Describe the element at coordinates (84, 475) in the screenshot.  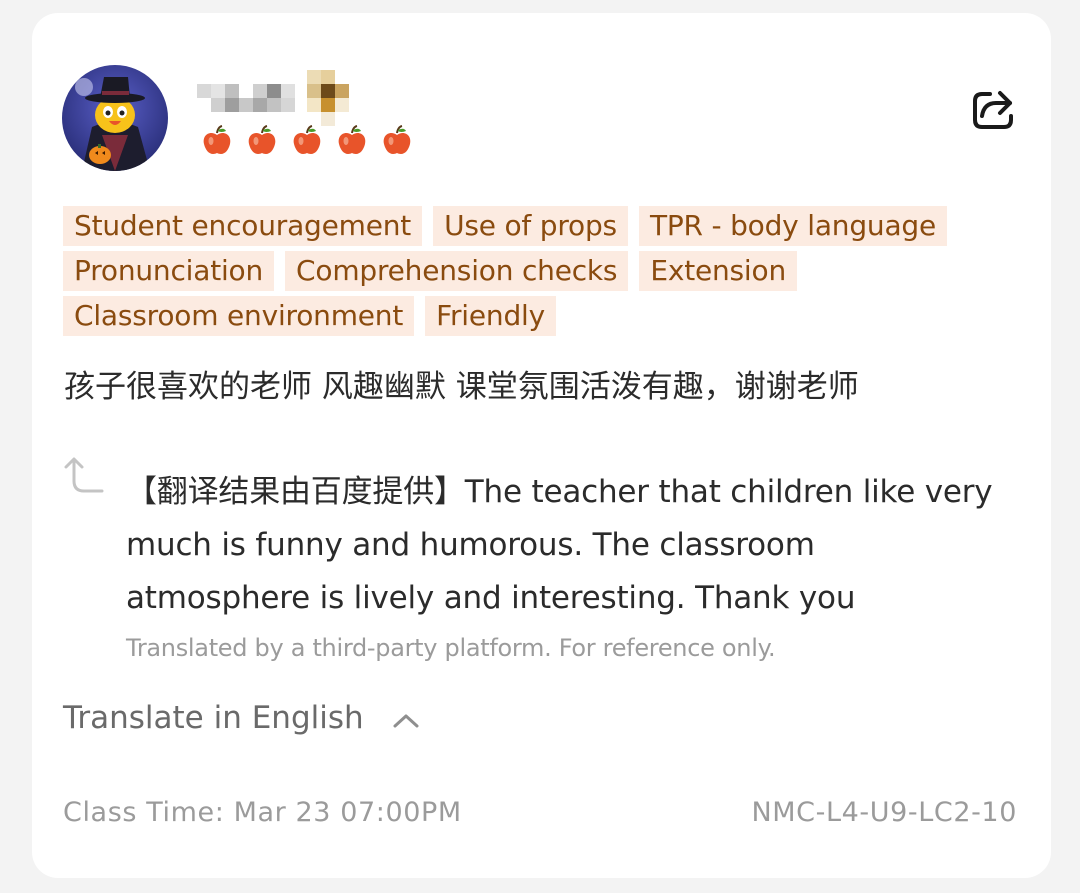
I see `translate-return-icon` at that location.